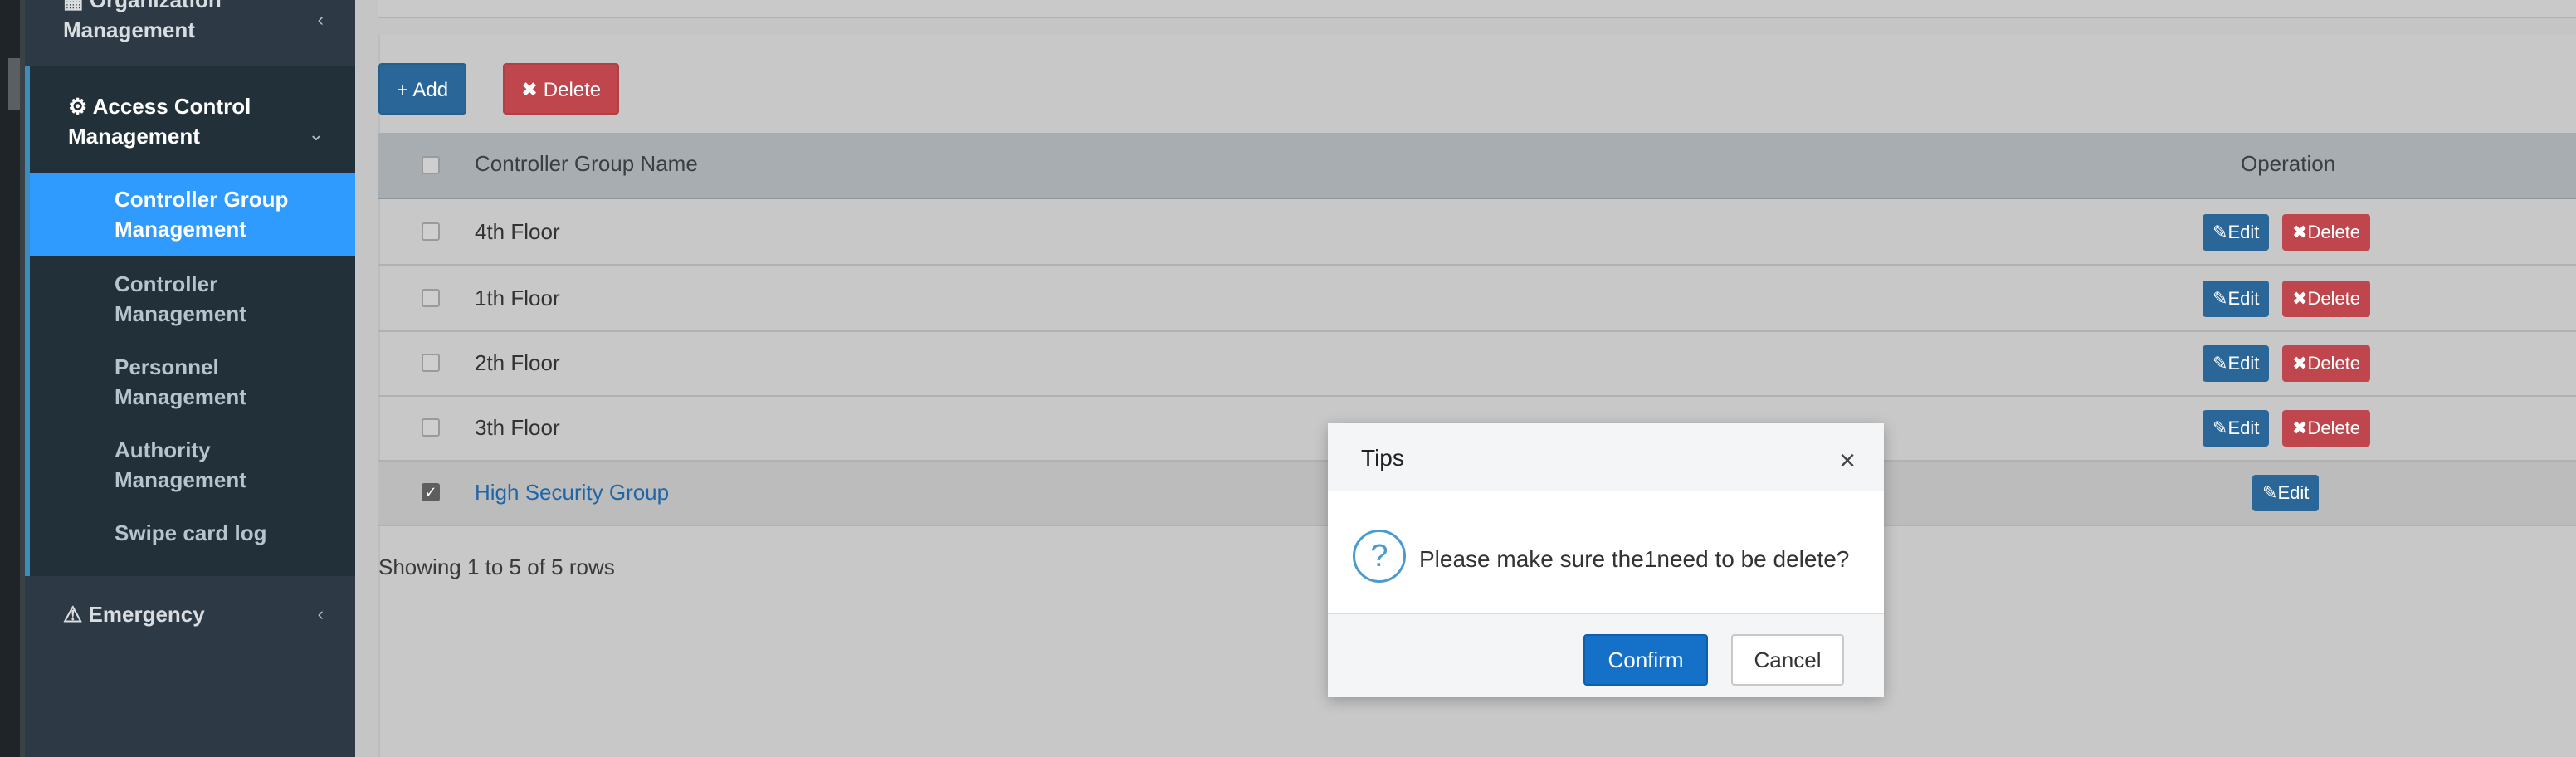 This screenshot has width=2576, height=757. I want to click on dialog-footer: Confirm Cancel, so click(1606, 655).